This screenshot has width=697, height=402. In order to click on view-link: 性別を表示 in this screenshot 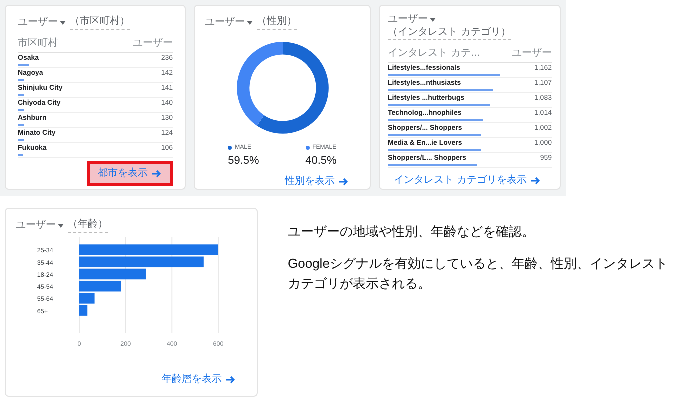, I will do `click(317, 181)`.